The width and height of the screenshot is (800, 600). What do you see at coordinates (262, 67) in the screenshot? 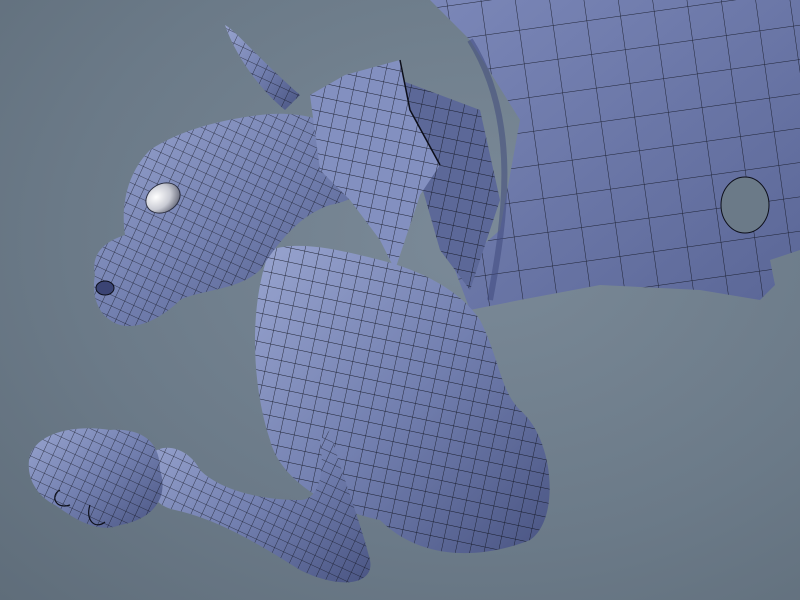
I see `horn` at bounding box center [262, 67].